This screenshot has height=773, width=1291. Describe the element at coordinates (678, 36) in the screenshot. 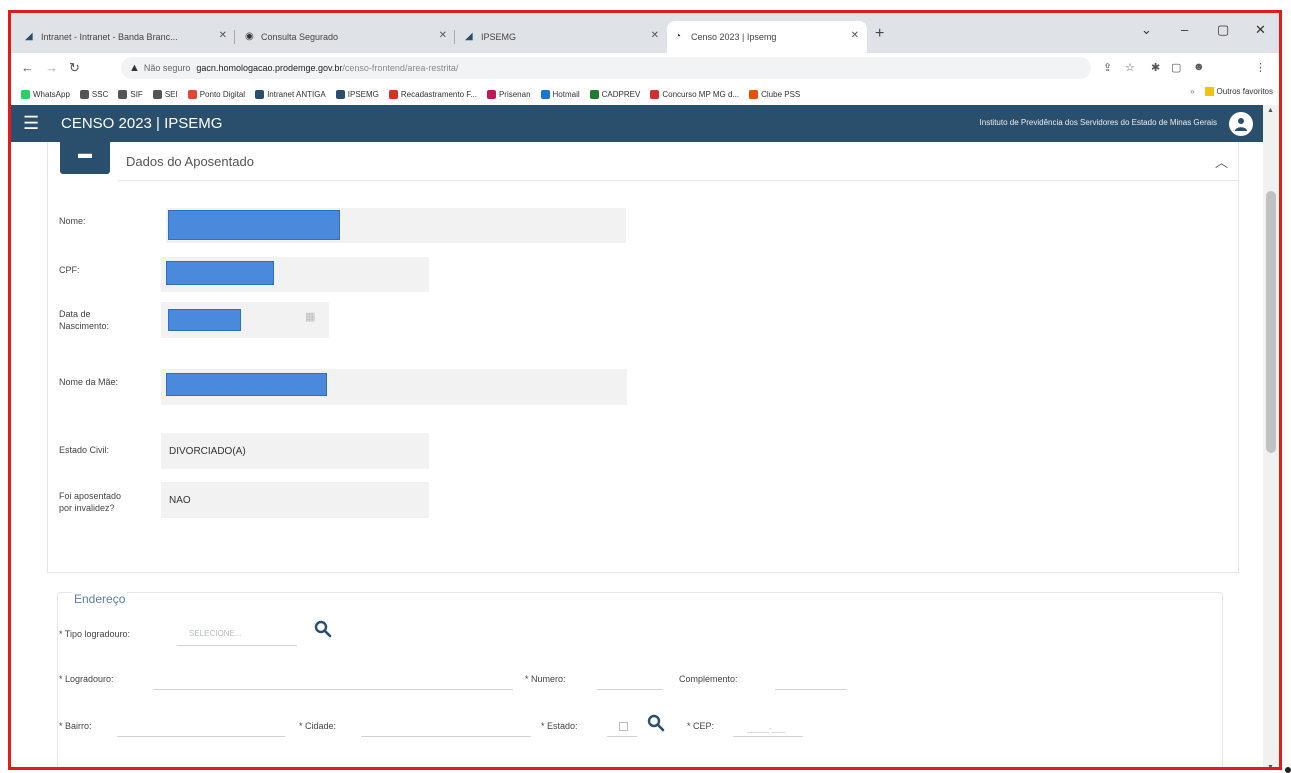

I see `loading-icon: ◔` at that location.